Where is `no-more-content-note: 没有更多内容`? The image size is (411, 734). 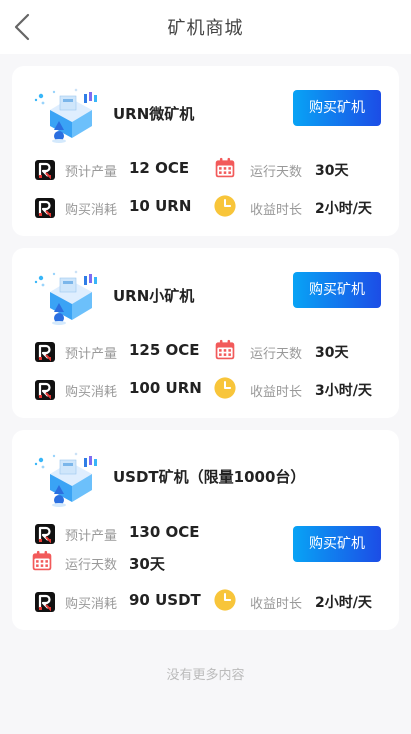
no-more-content-note: 没有更多内容 is located at coordinates (205, 675).